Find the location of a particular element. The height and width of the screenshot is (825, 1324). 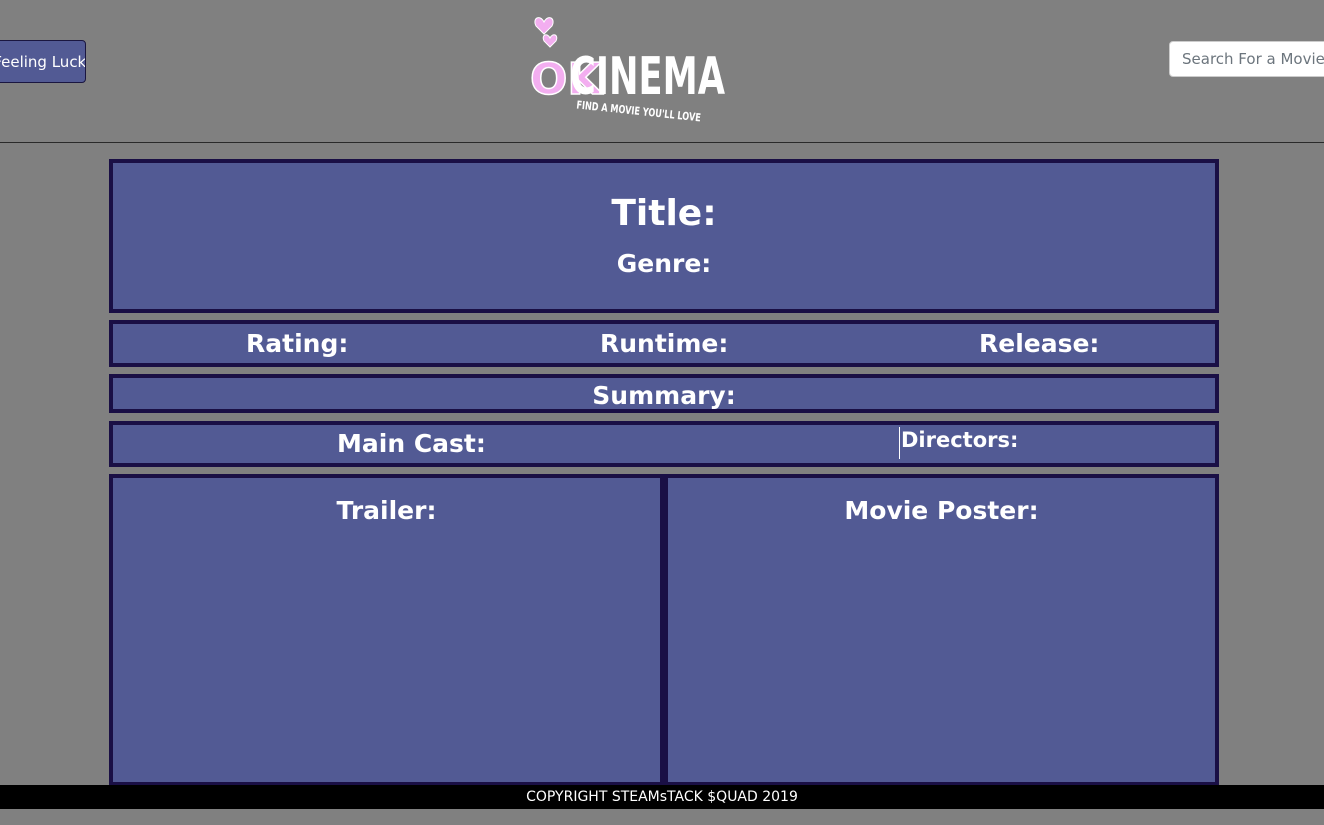

rating-runtime-release-panel: Rating: Runtime: Release: is located at coordinates (664, 343).